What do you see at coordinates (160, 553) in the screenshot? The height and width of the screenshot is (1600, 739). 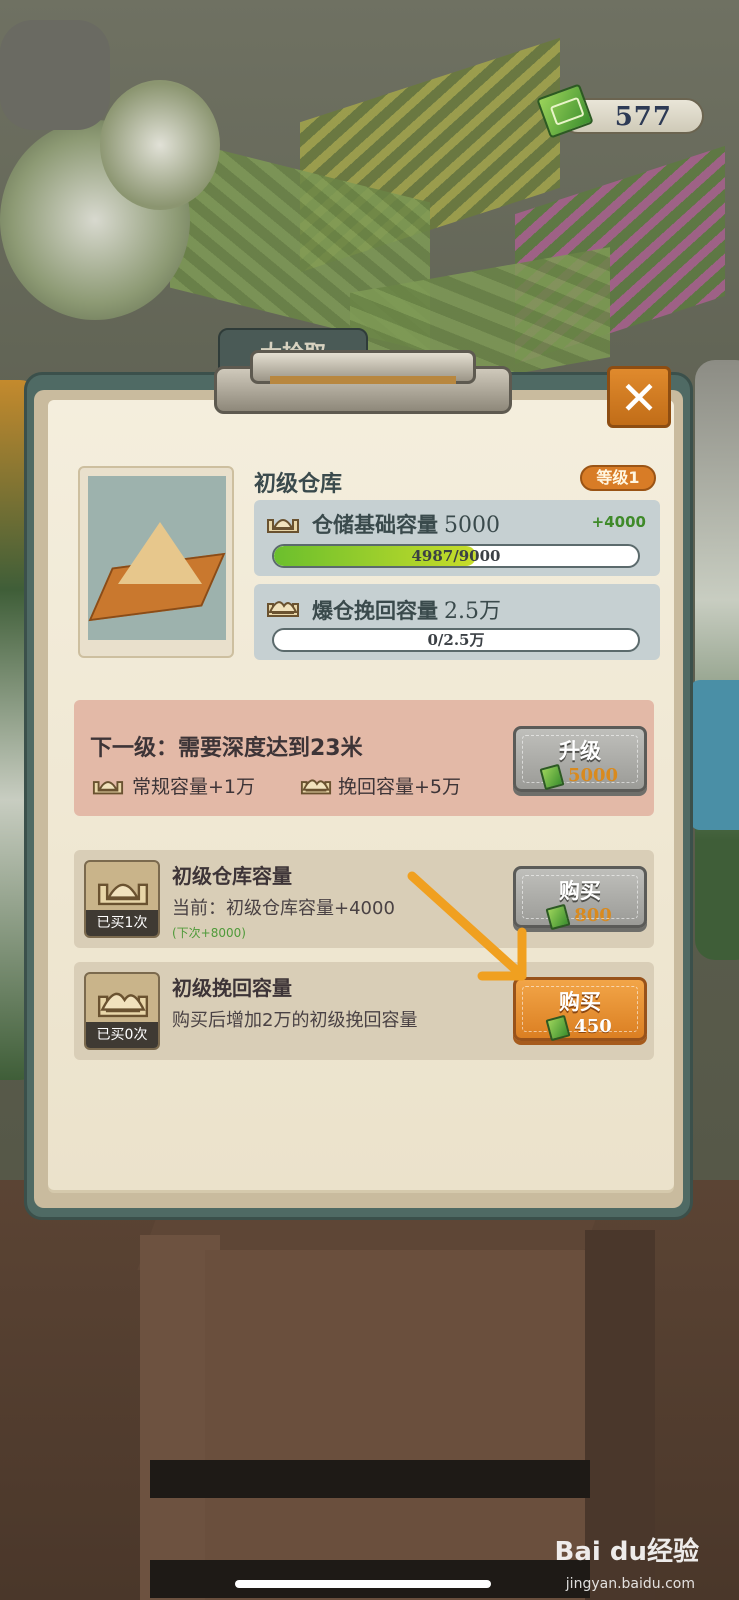 I see `sand-pile` at bounding box center [160, 553].